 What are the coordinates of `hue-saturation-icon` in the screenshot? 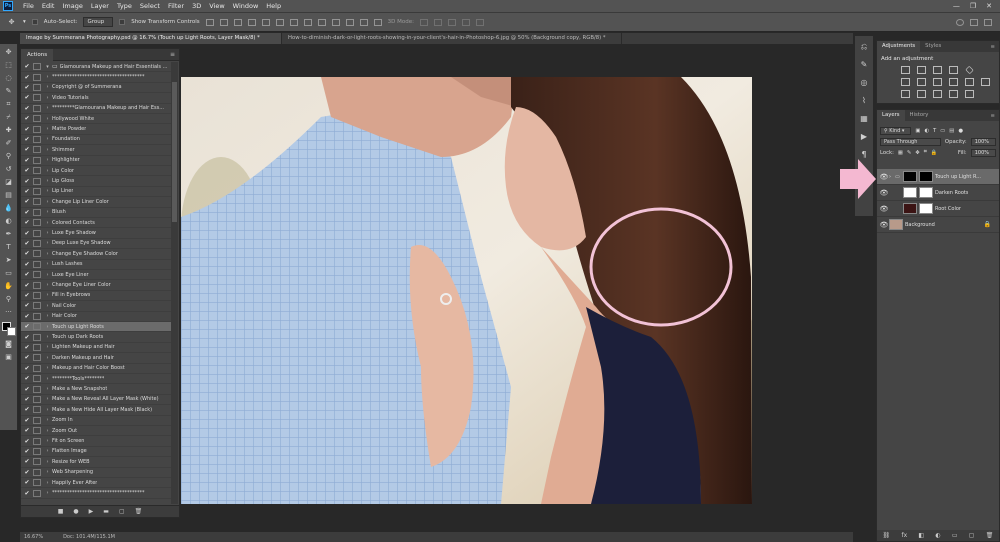 It's located at (905, 82).